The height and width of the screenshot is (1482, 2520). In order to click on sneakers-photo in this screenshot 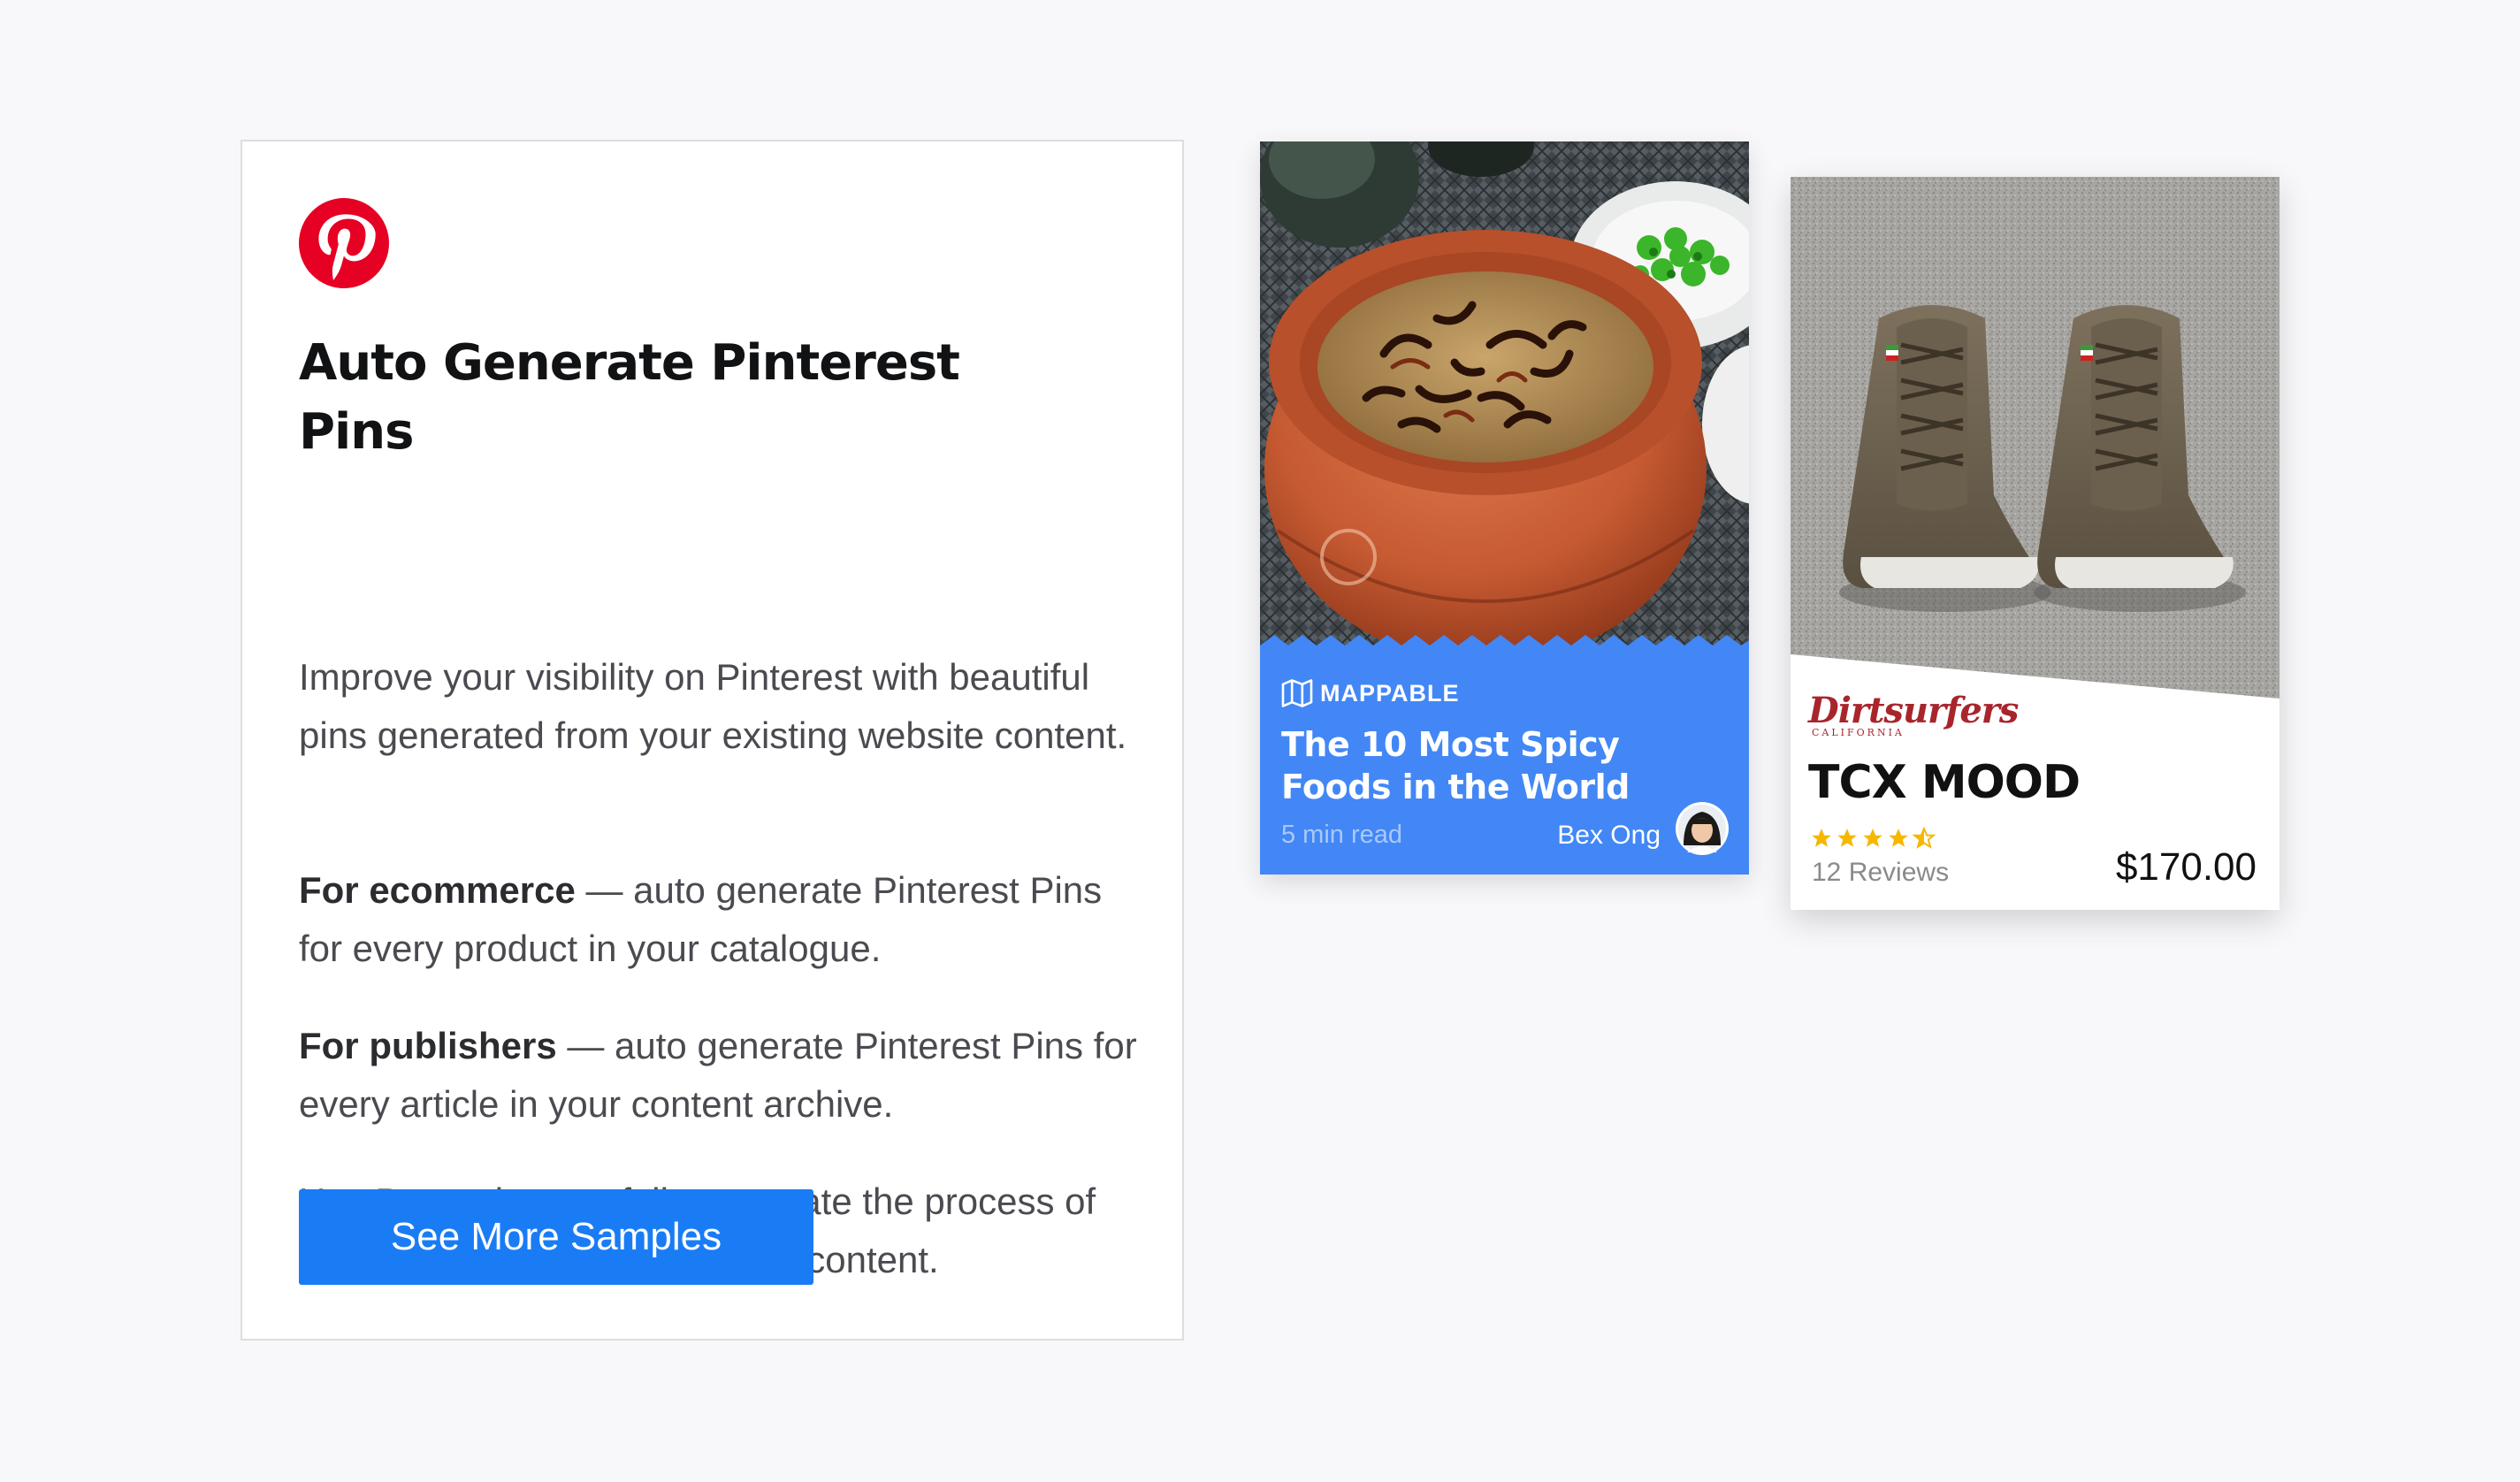, I will do `click(2035, 438)`.